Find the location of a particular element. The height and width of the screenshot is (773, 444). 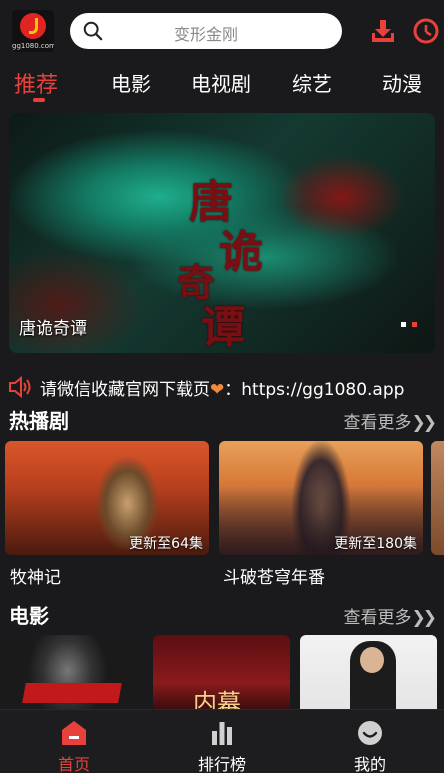

carousel-dot is located at coordinates (403, 324).